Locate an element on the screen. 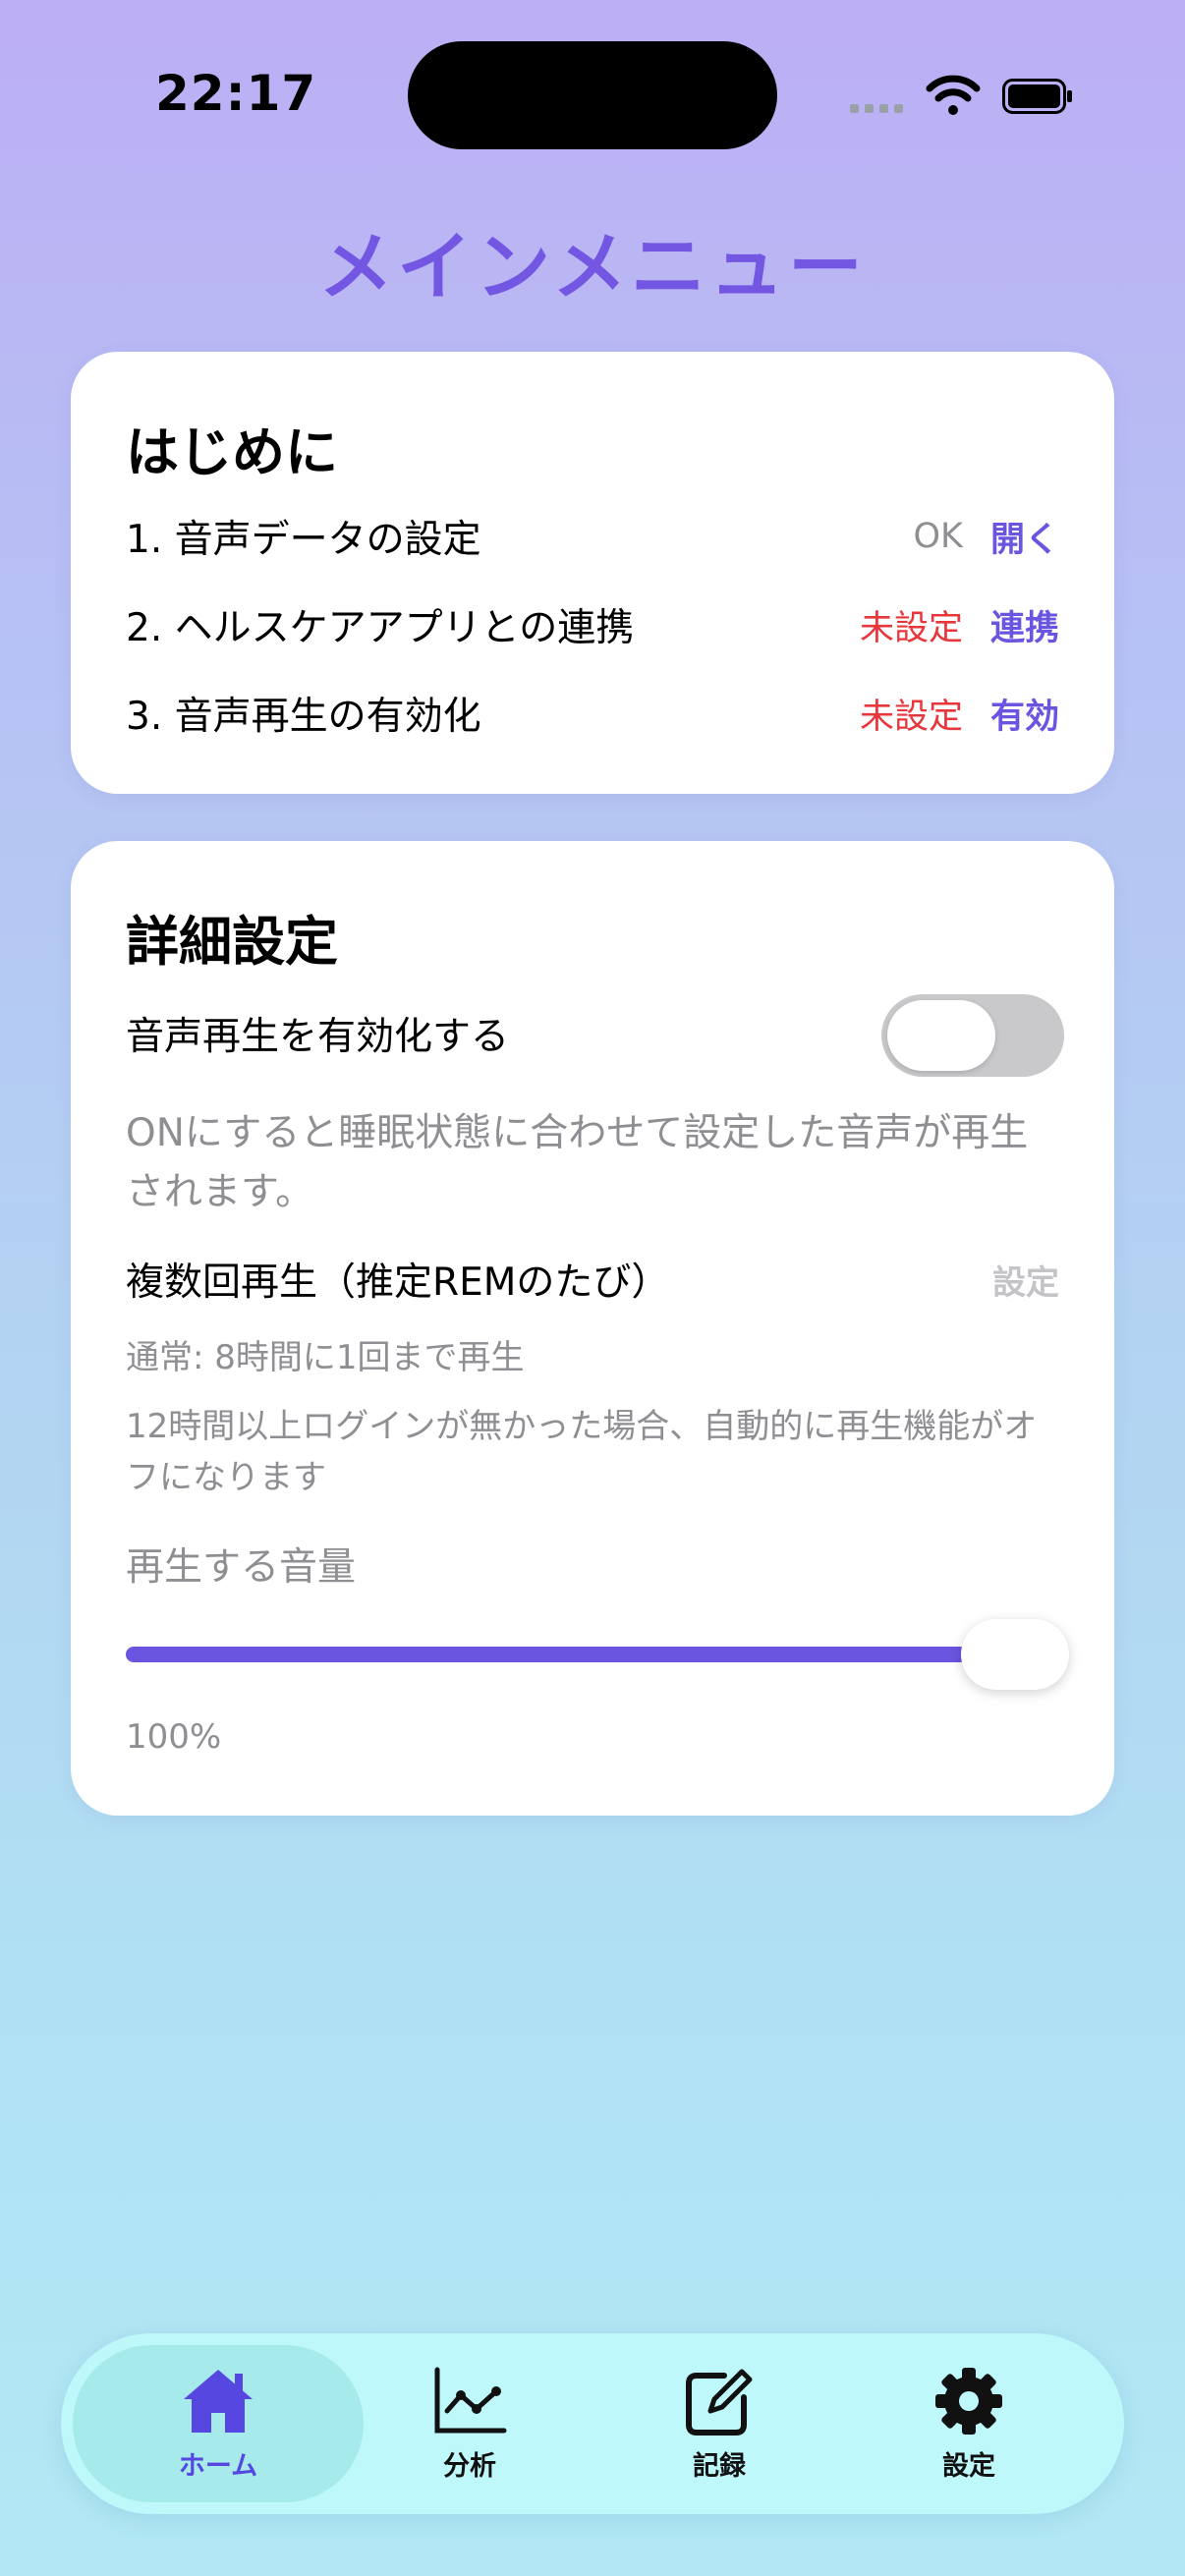  step-row-enable-playback: 3. 音声再生の有効化 未設定 有効 is located at coordinates (592, 713).